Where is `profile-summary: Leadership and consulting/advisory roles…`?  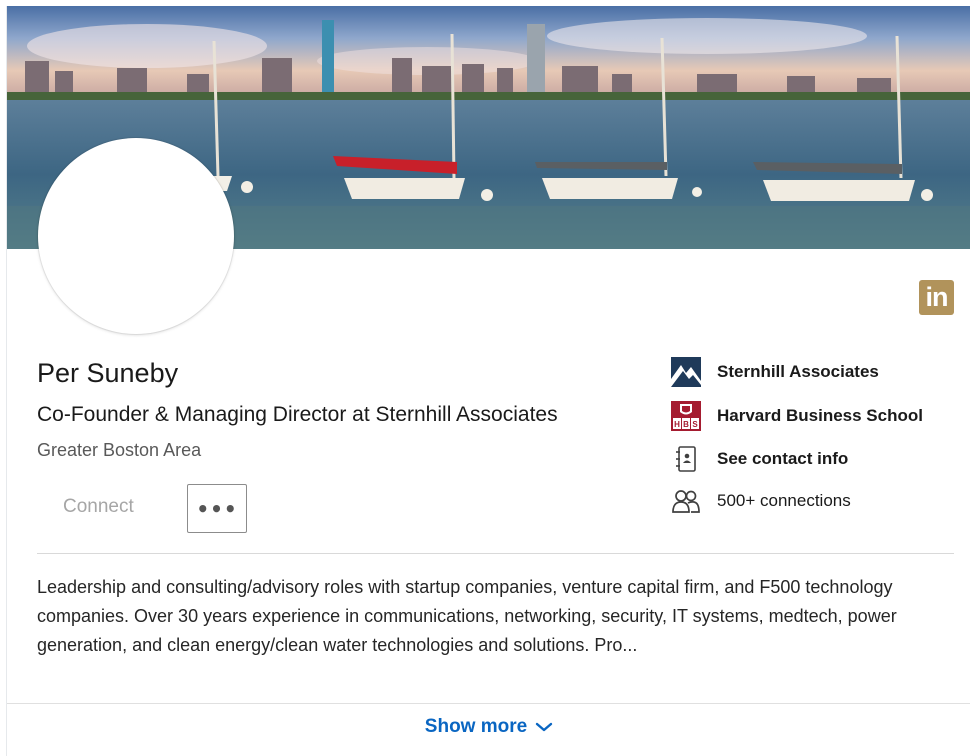
profile-summary: Leadership and consulting/advisory roles… is located at coordinates (467, 616).